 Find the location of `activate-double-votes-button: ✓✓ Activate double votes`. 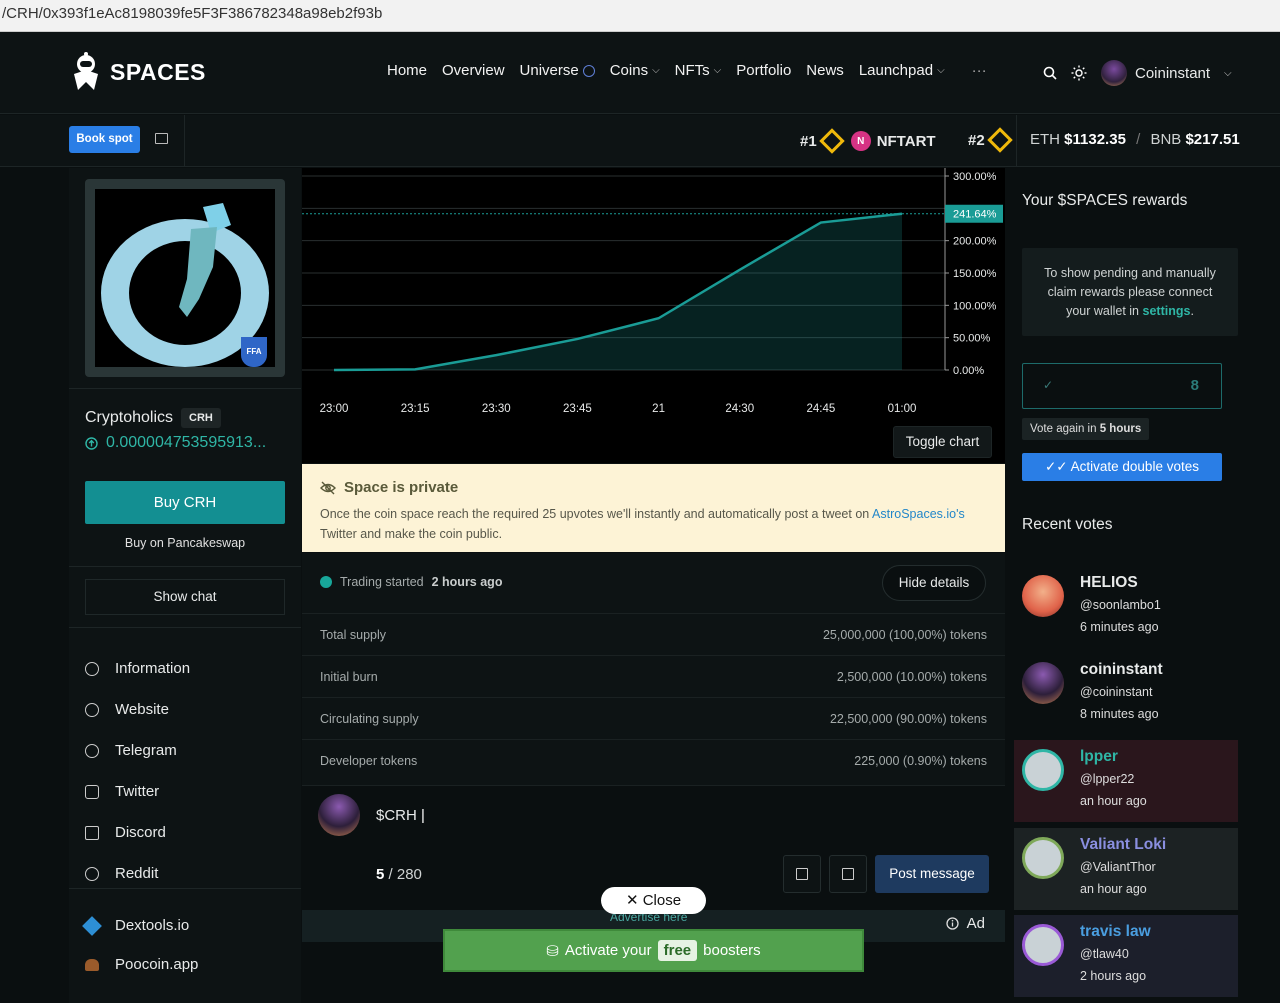

activate-double-votes-button: ✓✓ Activate double votes is located at coordinates (1122, 467).